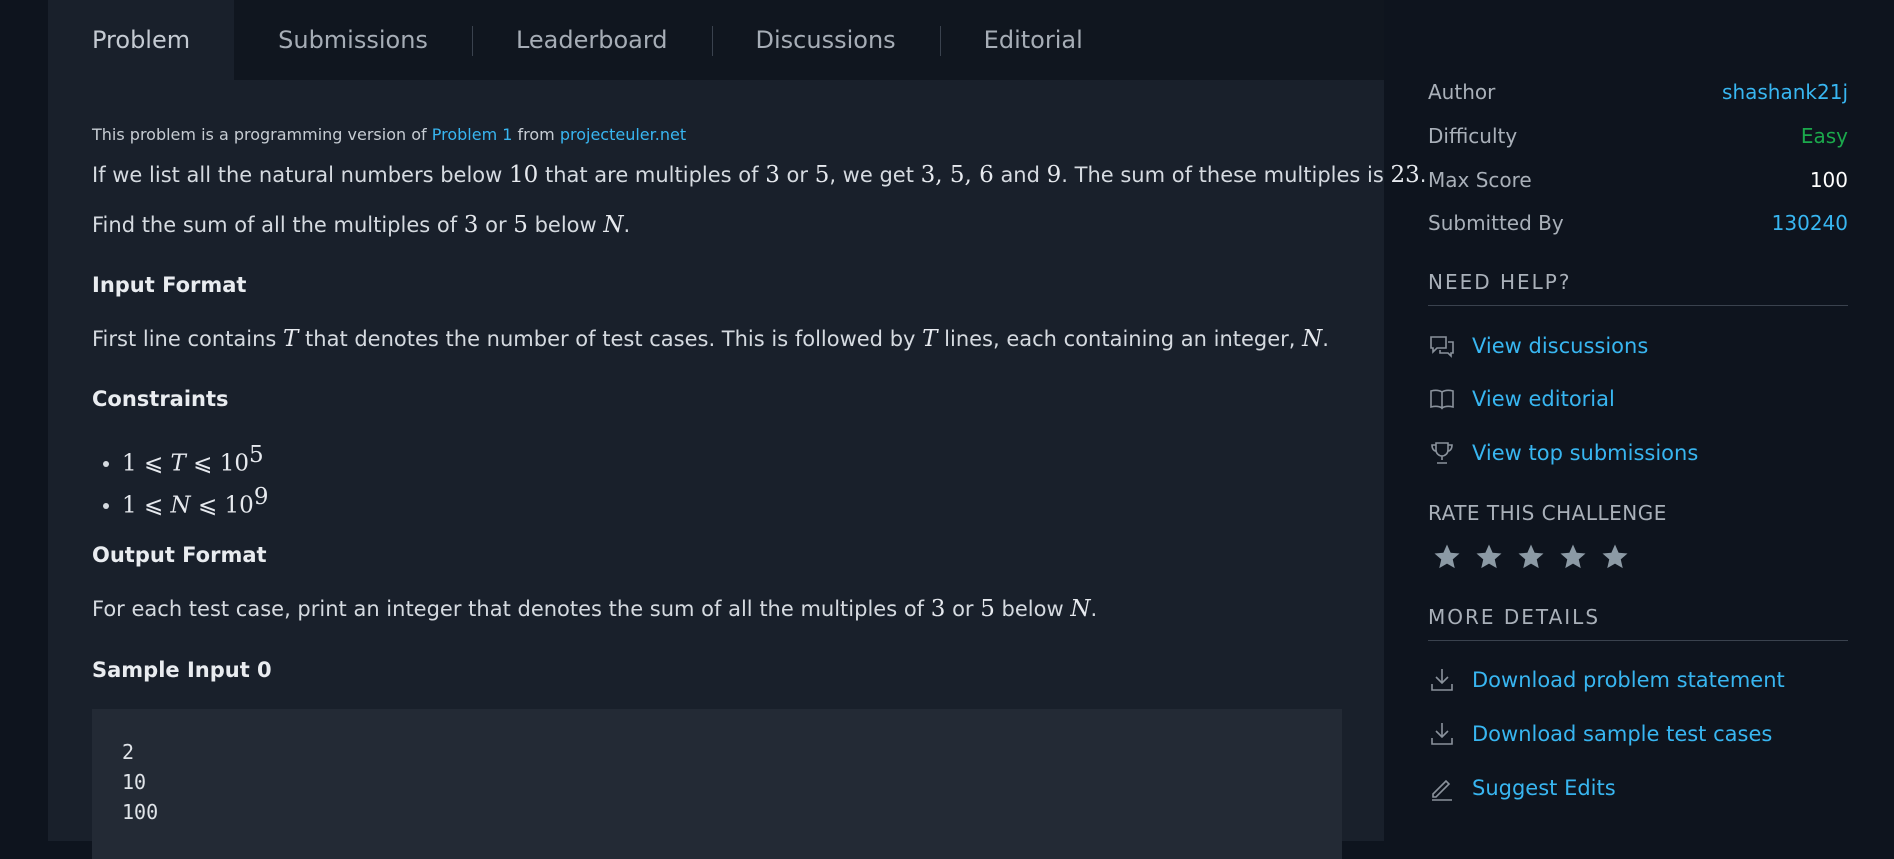 Image resolution: width=1894 pixels, height=859 pixels. I want to click on output-format-heading: Output Format, so click(179, 555).